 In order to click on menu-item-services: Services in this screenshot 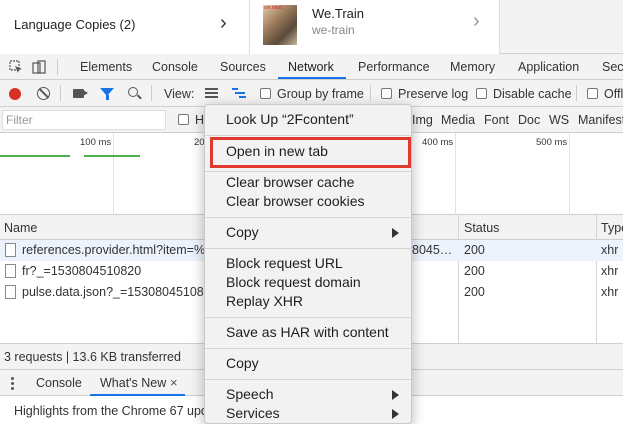, I will do `click(253, 413)`.